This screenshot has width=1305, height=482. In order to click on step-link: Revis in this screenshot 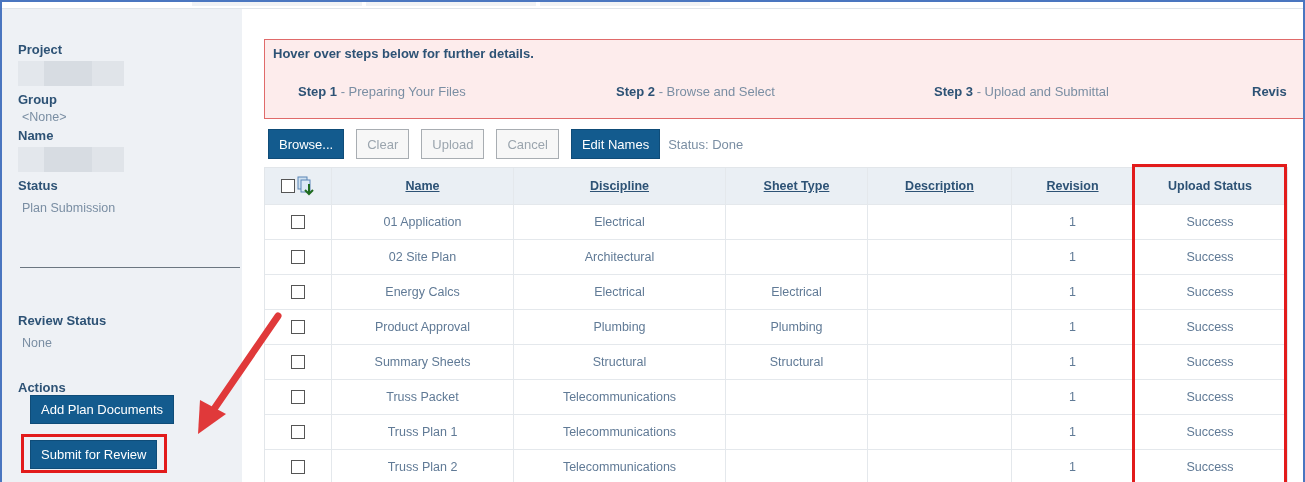, I will do `click(1277, 91)`.